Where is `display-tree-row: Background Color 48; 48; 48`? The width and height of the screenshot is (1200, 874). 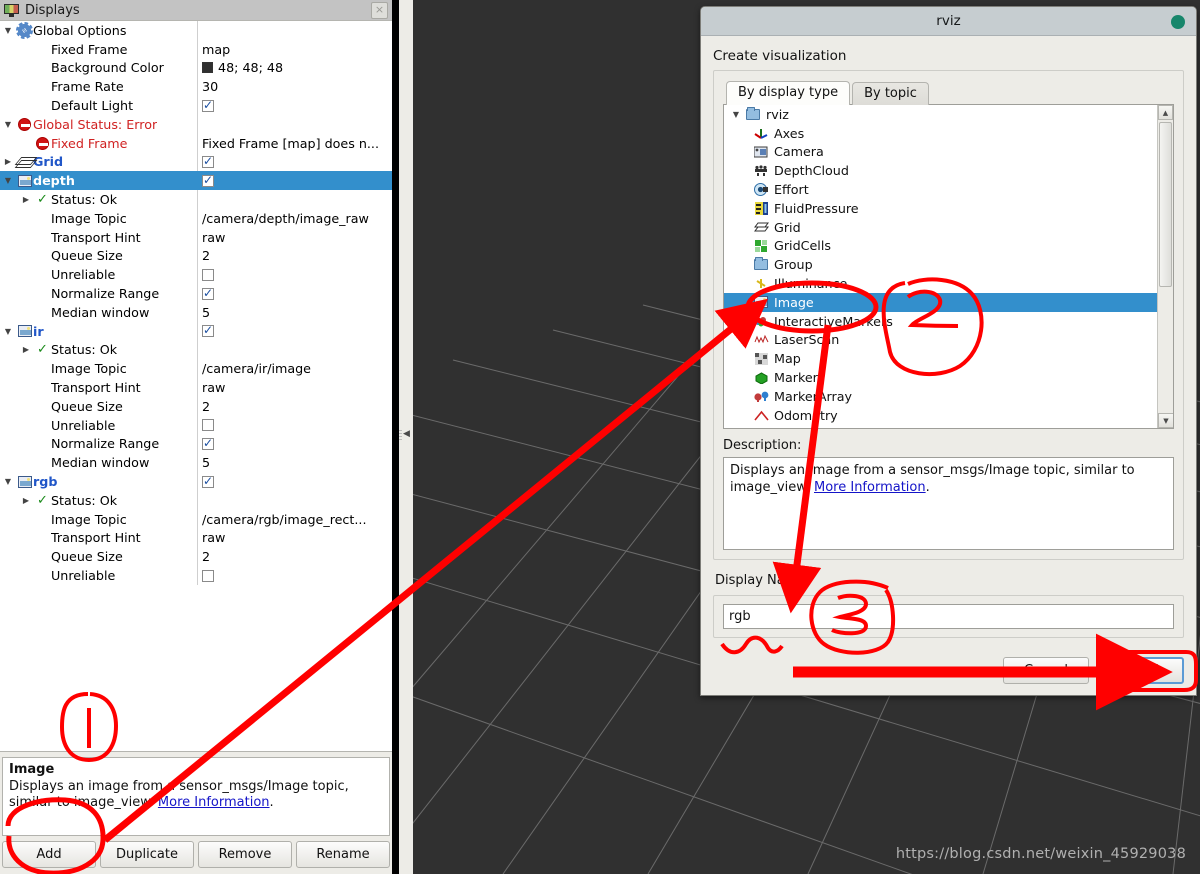
display-tree-row: Background Color 48; 48; 48 is located at coordinates (196, 68).